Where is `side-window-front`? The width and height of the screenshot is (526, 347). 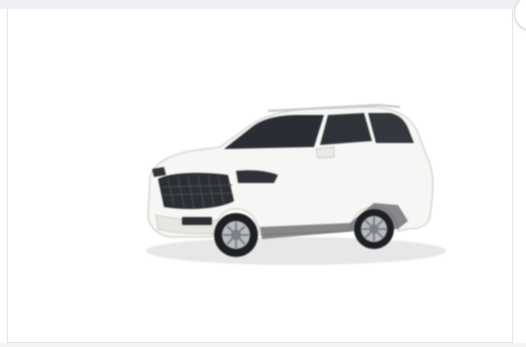
side-window-front is located at coordinates (346, 129).